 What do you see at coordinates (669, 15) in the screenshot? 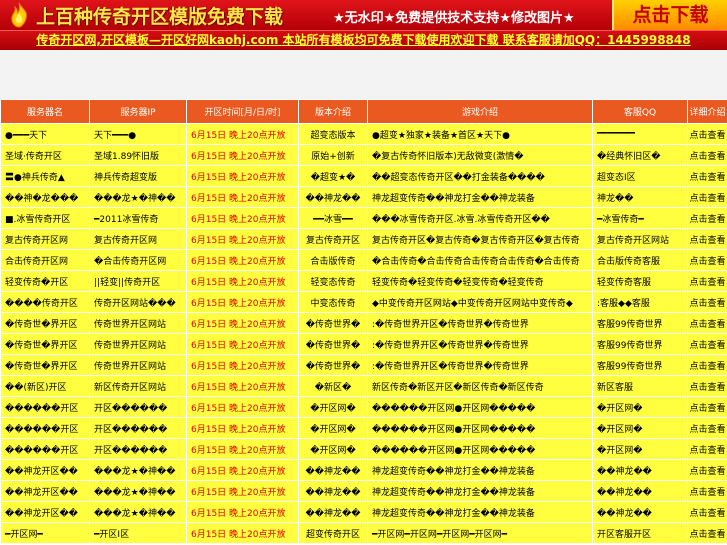
I see `download-button: 点击下载` at bounding box center [669, 15].